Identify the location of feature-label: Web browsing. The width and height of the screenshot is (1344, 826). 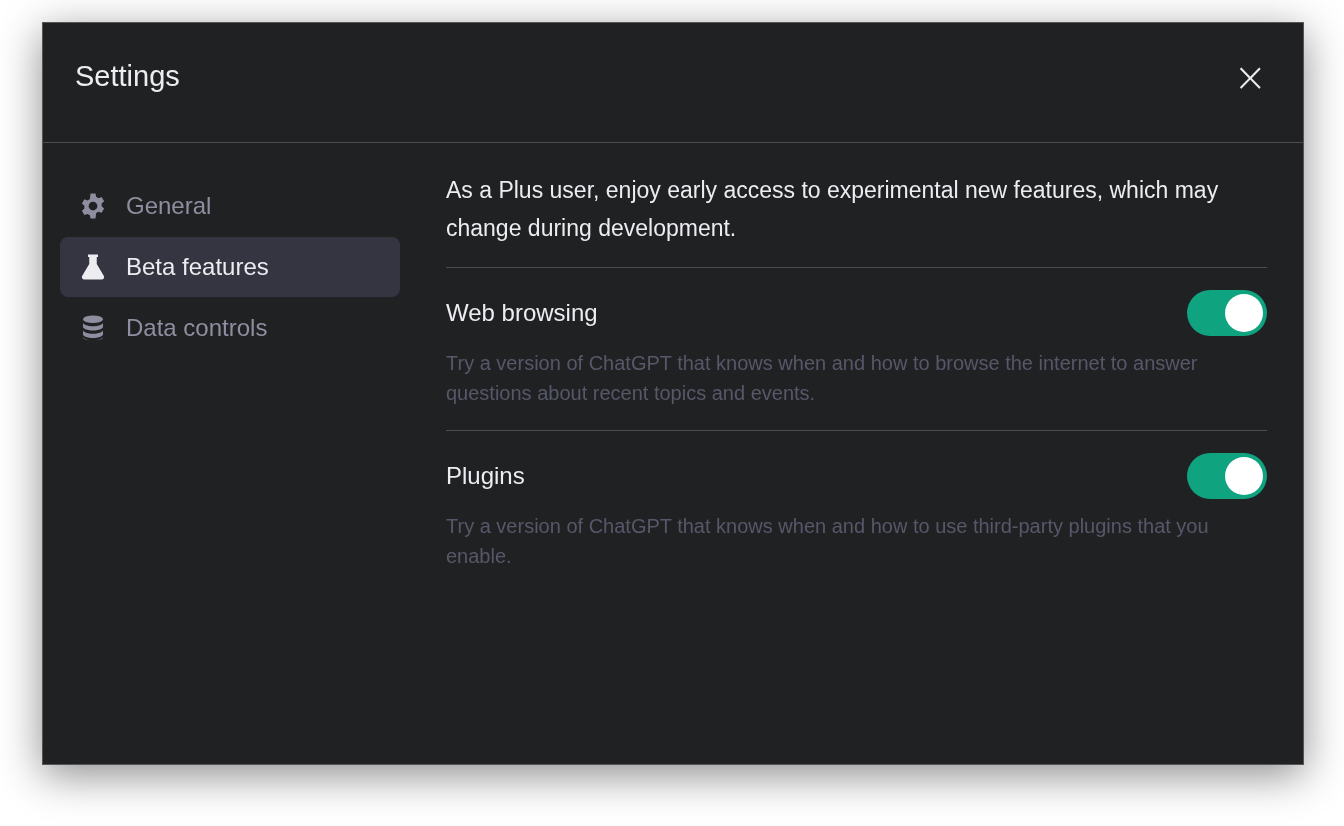
(522, 313).